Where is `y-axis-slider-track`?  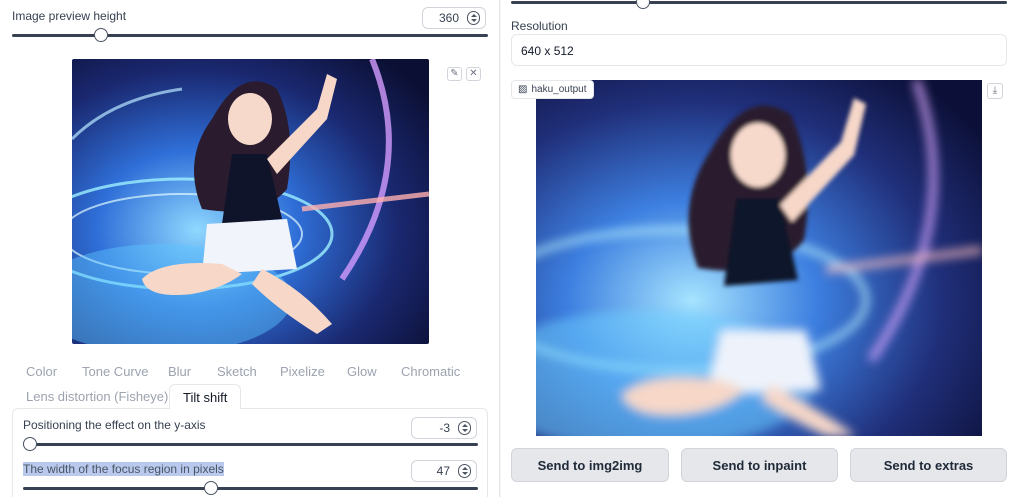 y-axis-slider-track is located at coordinates (250, 444).